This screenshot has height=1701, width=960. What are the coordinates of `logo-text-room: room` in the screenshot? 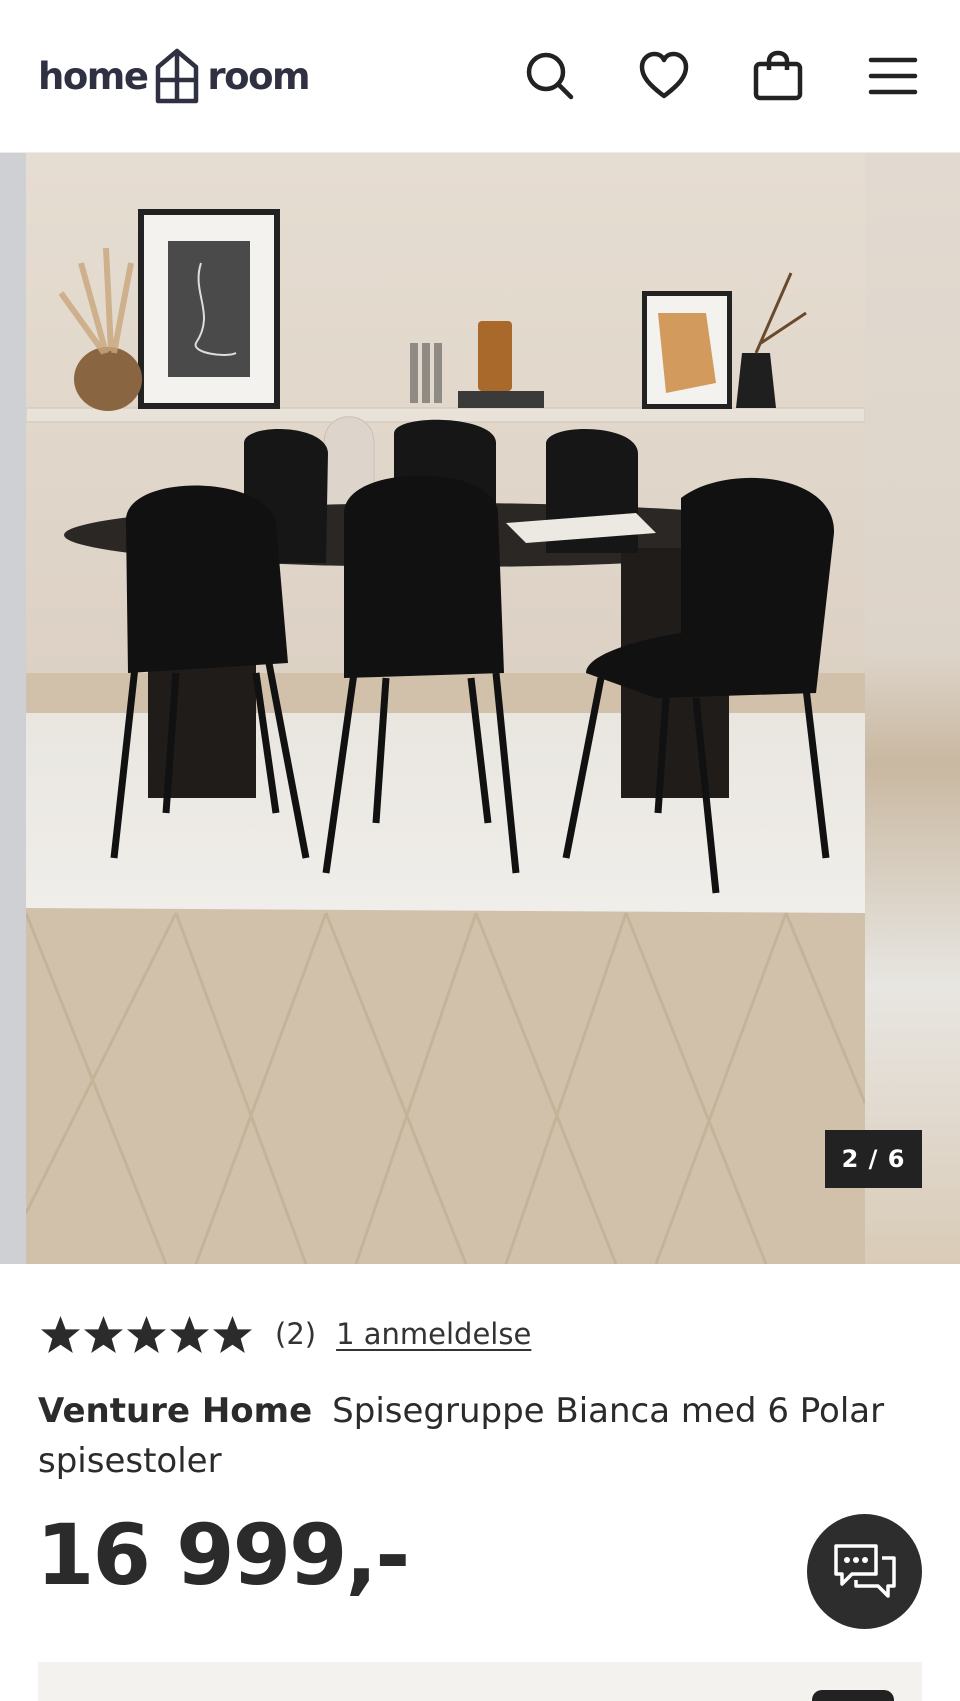 It's located at (258, 76).